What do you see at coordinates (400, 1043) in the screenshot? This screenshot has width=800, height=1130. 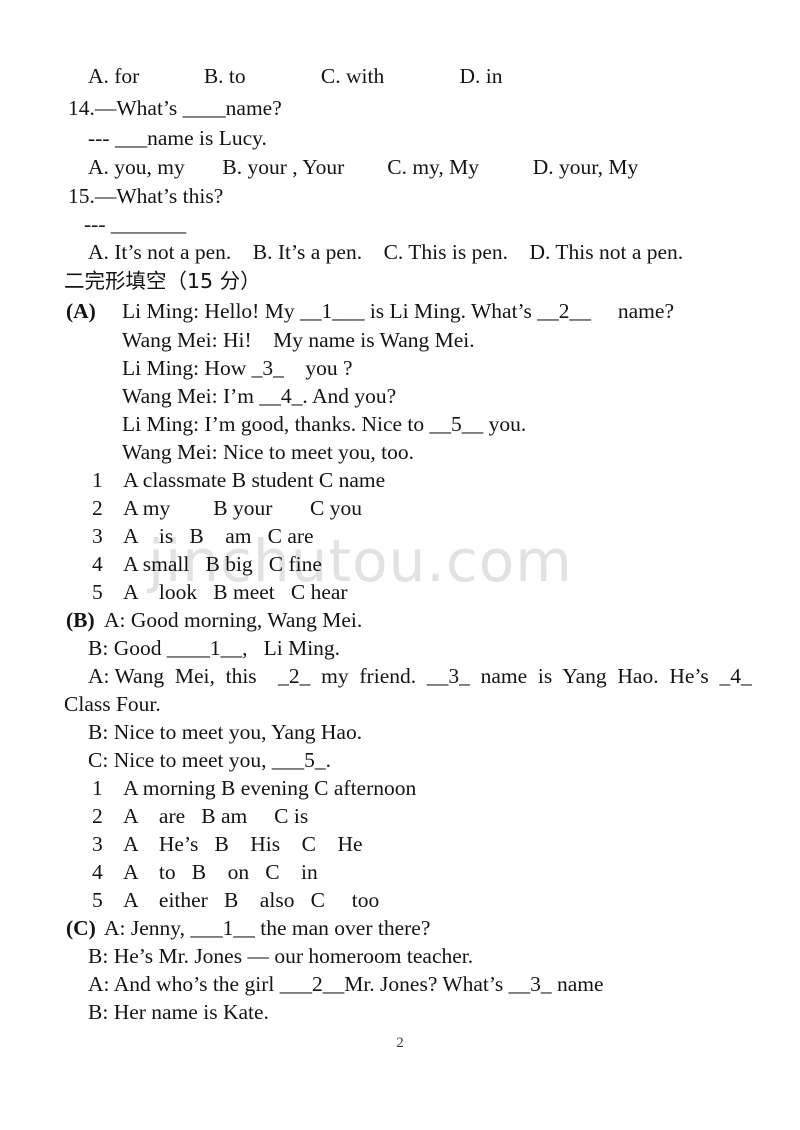 I see `page-number: 2` at bounding box center [400, 1043].